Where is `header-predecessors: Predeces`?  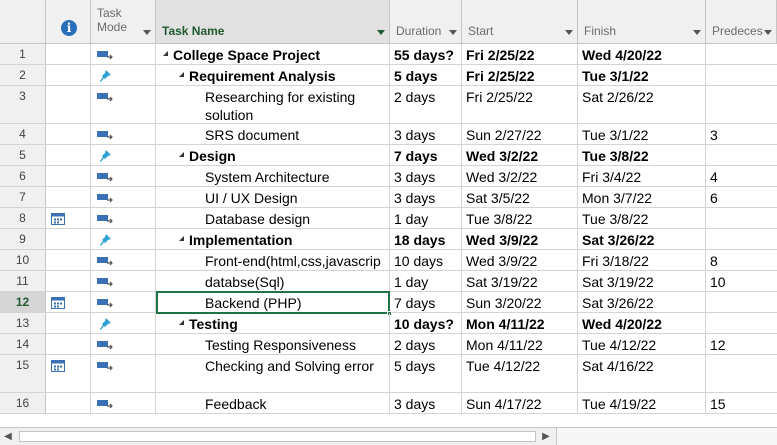 header-predecessors: Predeces is located at coordinates (741, 22).